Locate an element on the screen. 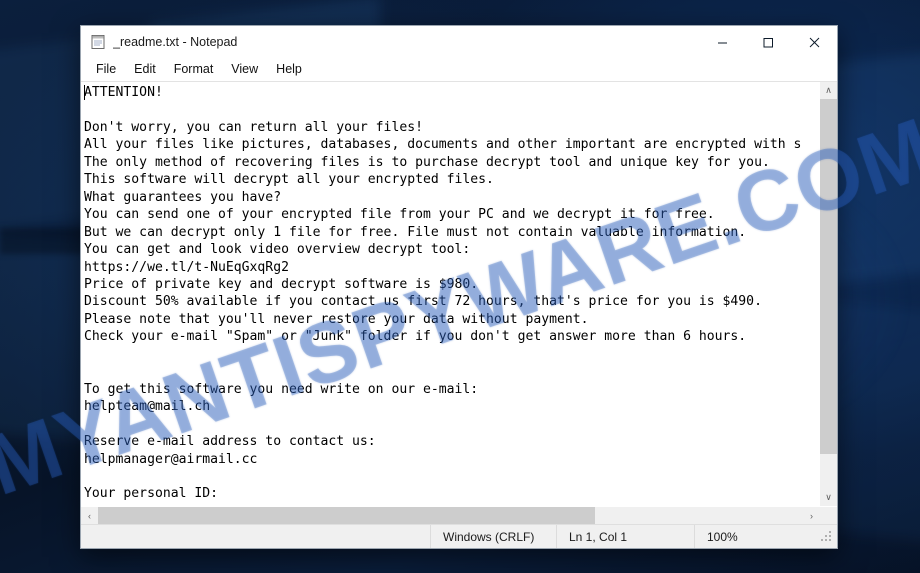 Image resolution: width=920 pixels, height=573 pixels. status-cursor-position: Ln 1, Col 1 is located at coordinates (626, 536).